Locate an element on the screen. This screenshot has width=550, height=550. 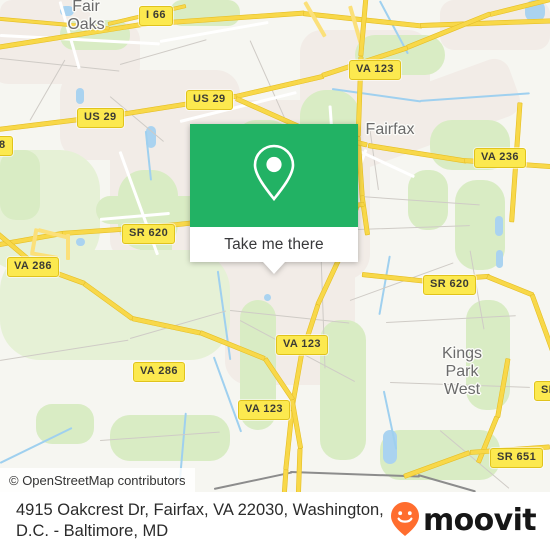
take-me-there-button: Take me there is located at coordinates (274, 244).